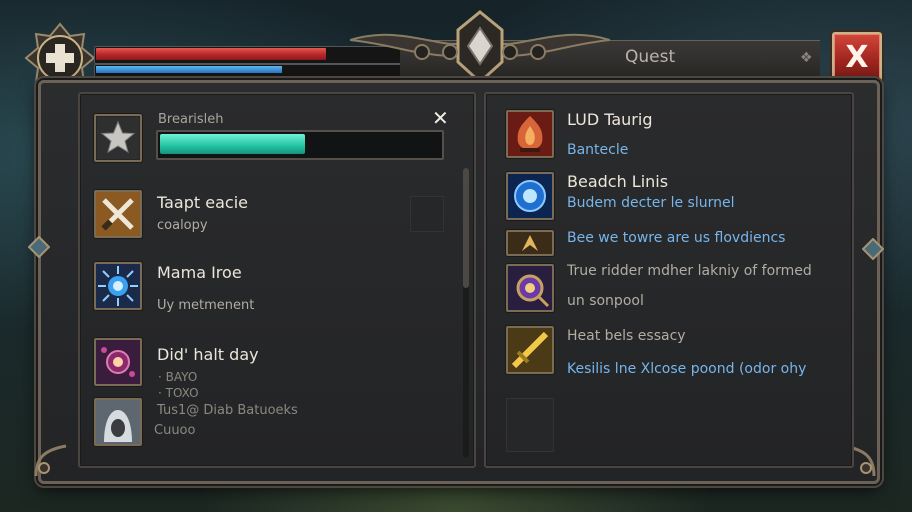  What do you see at coordinates (610, 119) in the screenshot?
I see `entry-title: LUD Taurig` at bounding box center [610, 119].